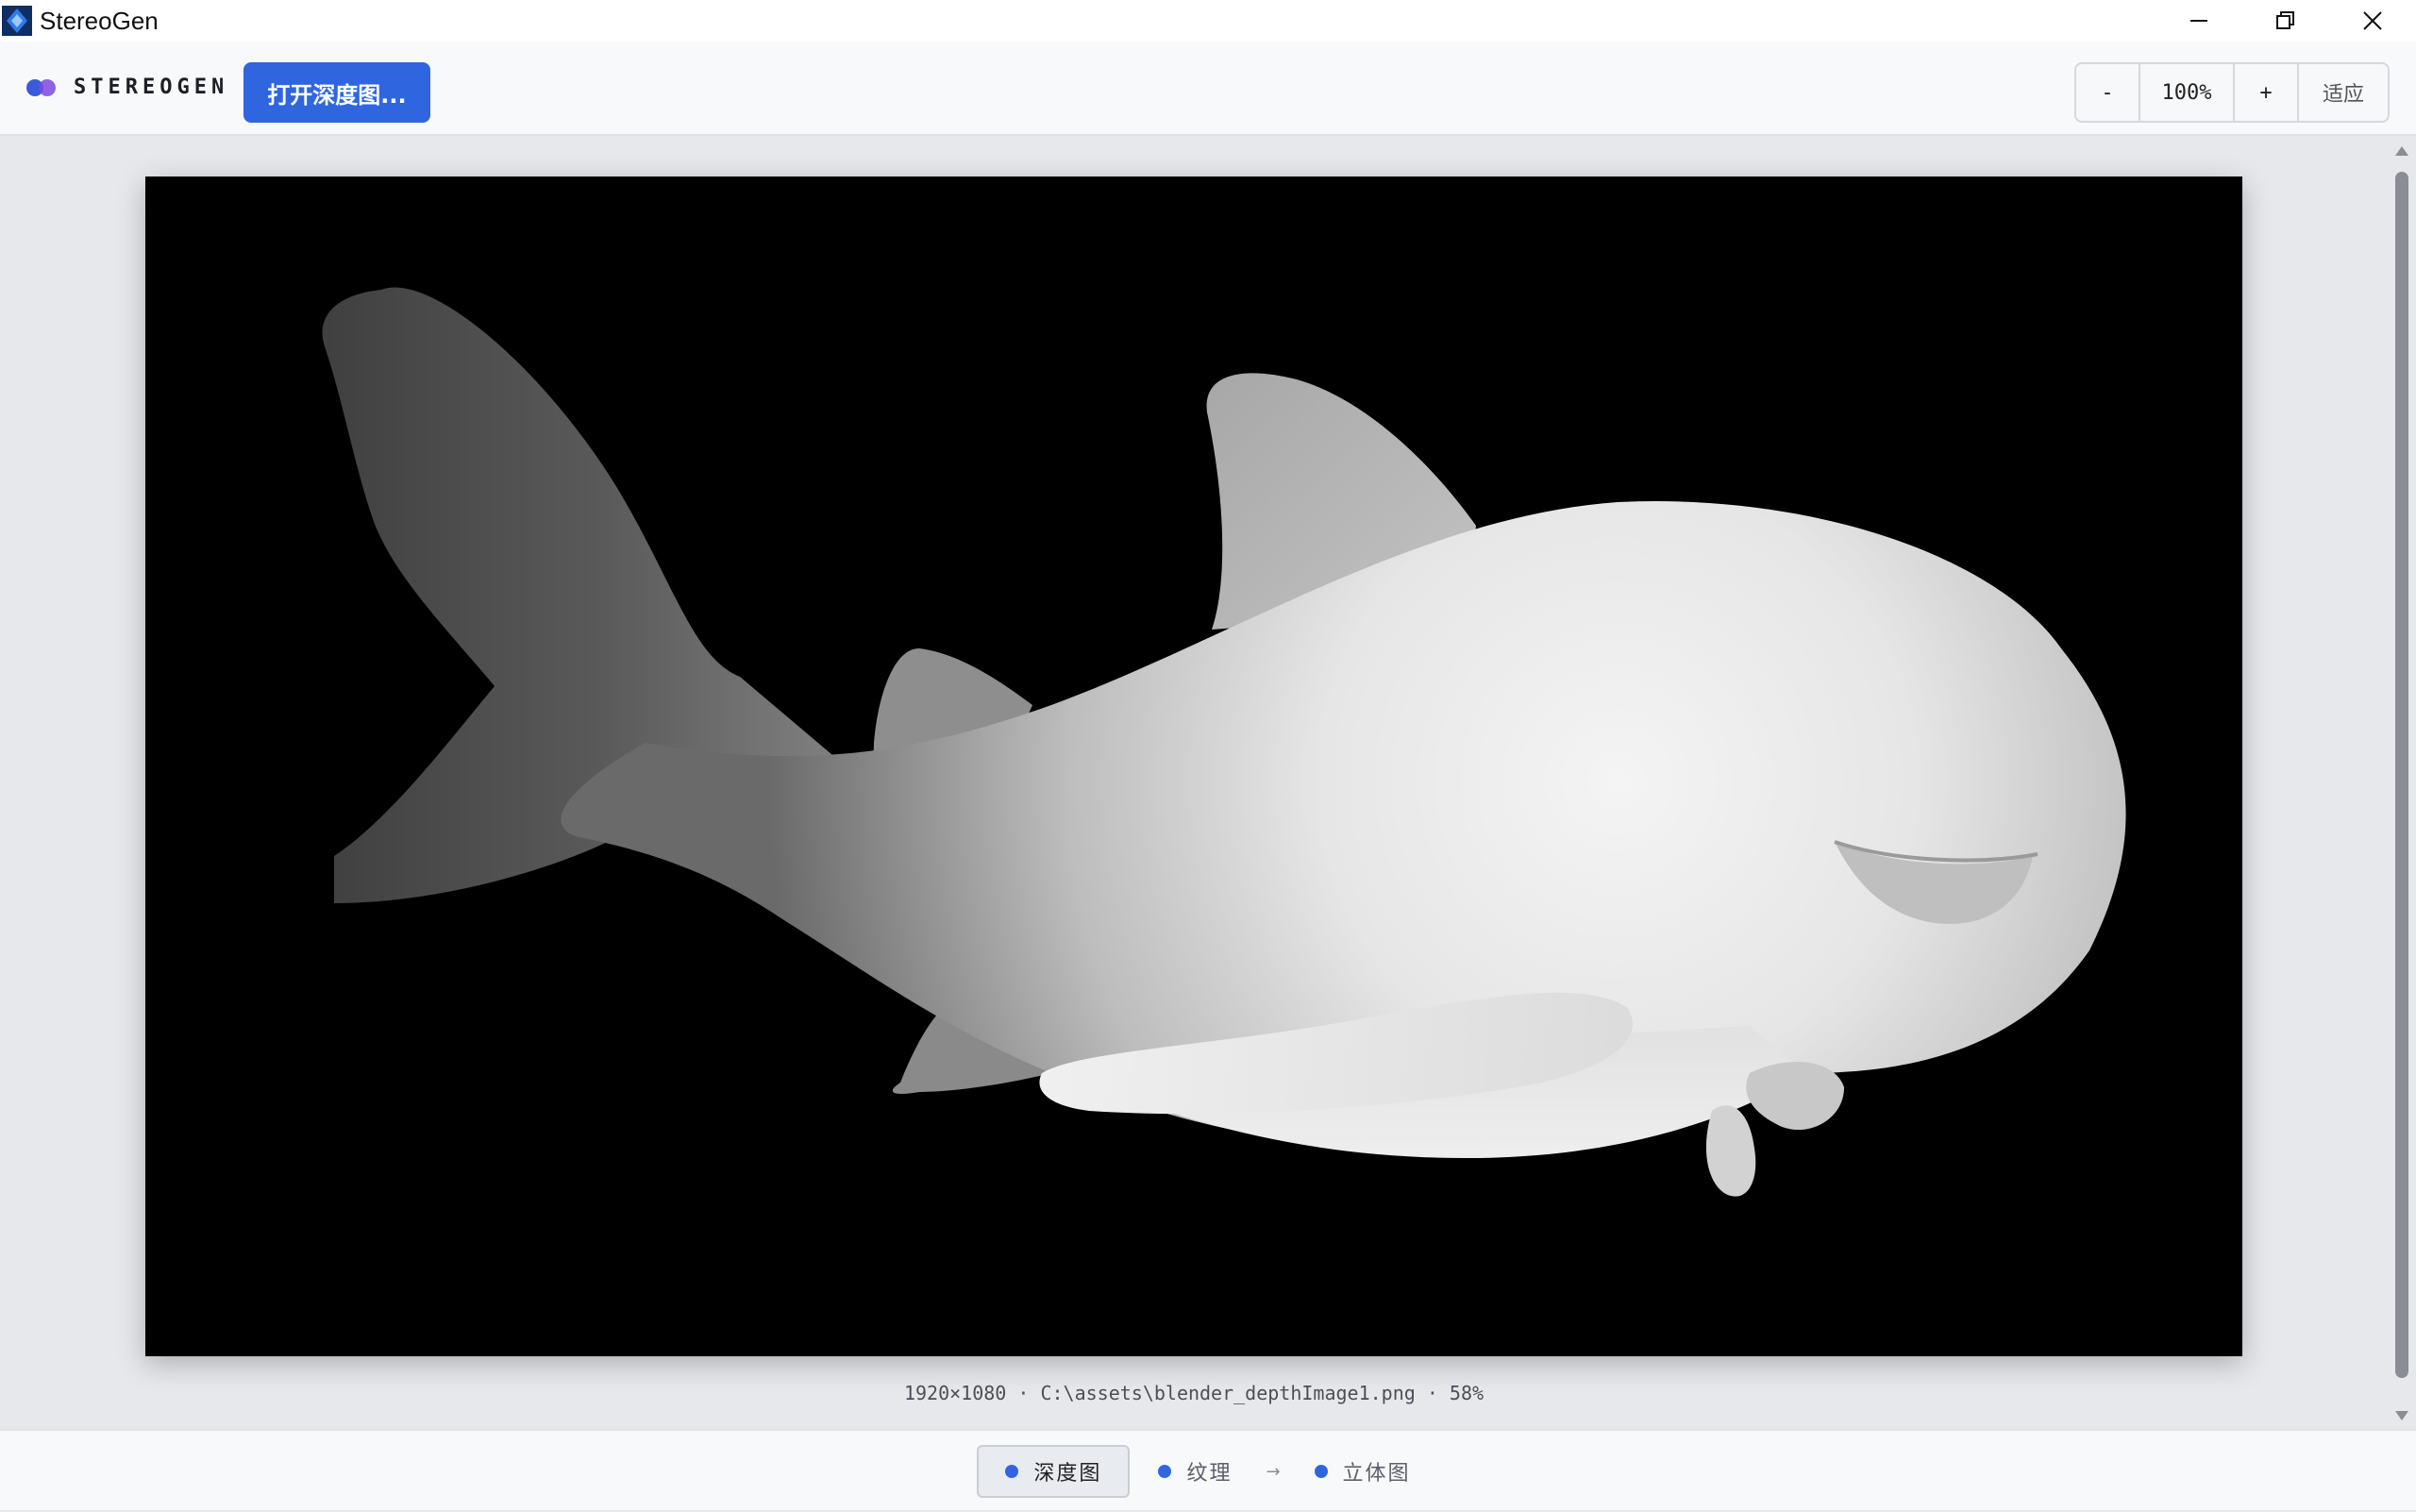 The height and width of the screenshot is (1512, 2416). What do you see at coordinates (2344, 92) in the screenshot?
I see `zoom-fit-button: 适应` at bounding box center [2344, 92].